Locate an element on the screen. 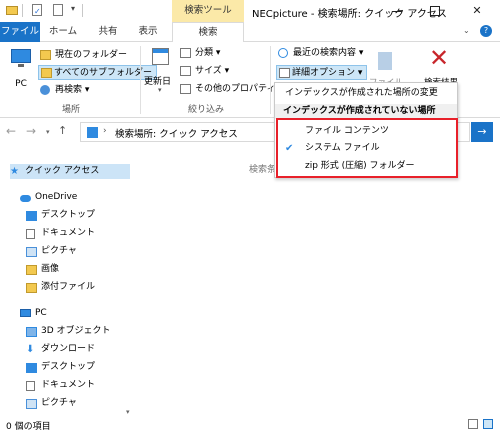 This screenshot has height=434, width=500. details-view-icon is located at coordinates (473, 424).